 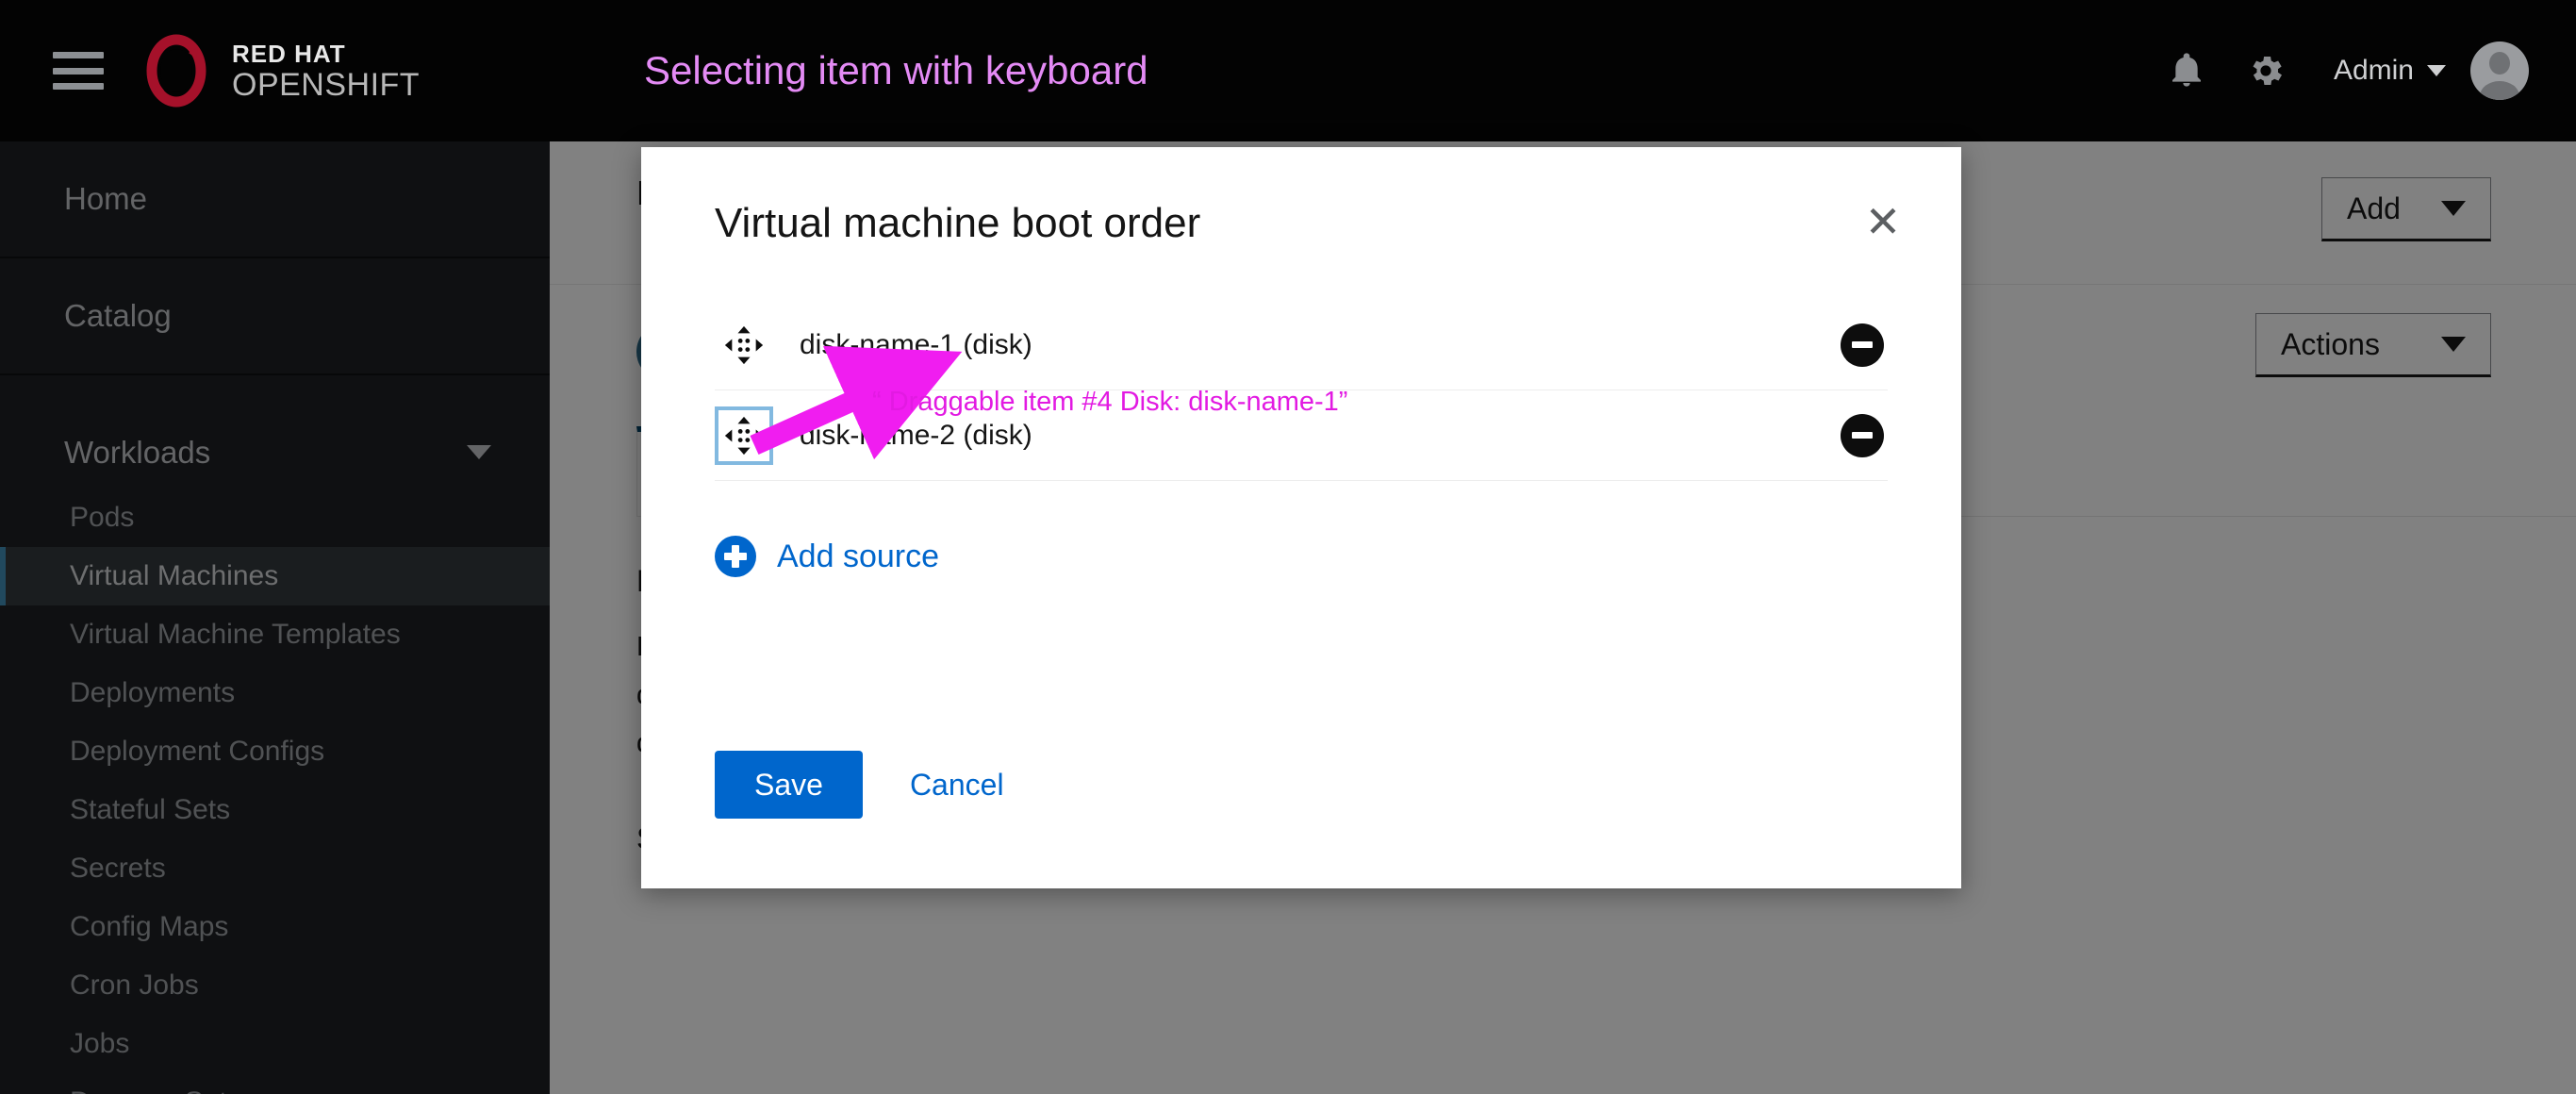 I want to click on boot-order-item-label: disk-name-2 (disk), so click(x=916, y=435).